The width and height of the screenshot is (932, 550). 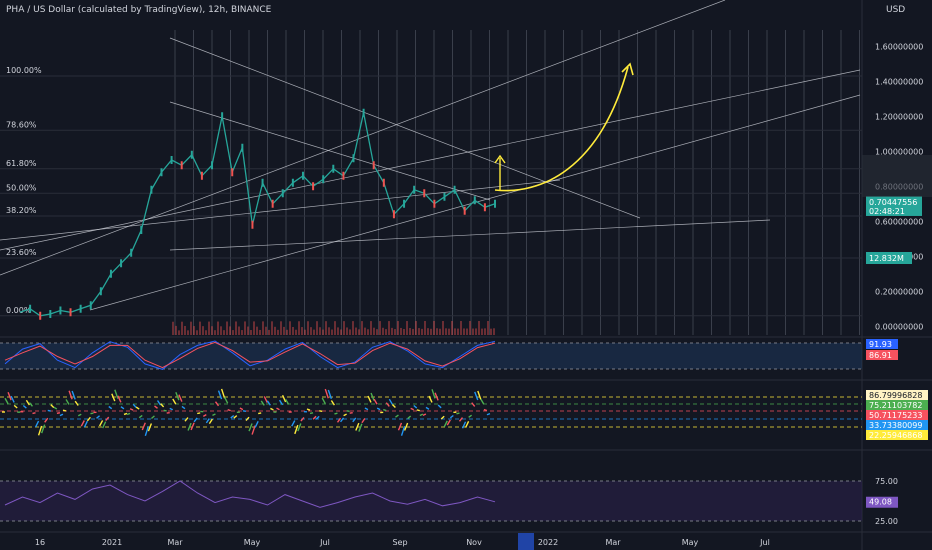 I want to click on rsi-value-label: 49.08, so click(x=880, y=502).